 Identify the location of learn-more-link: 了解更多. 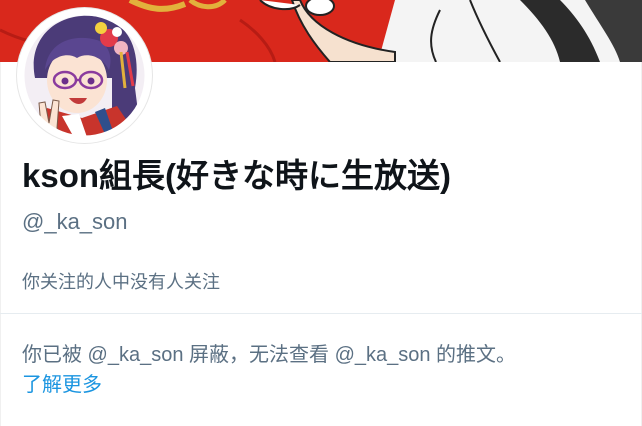
(62, 385).